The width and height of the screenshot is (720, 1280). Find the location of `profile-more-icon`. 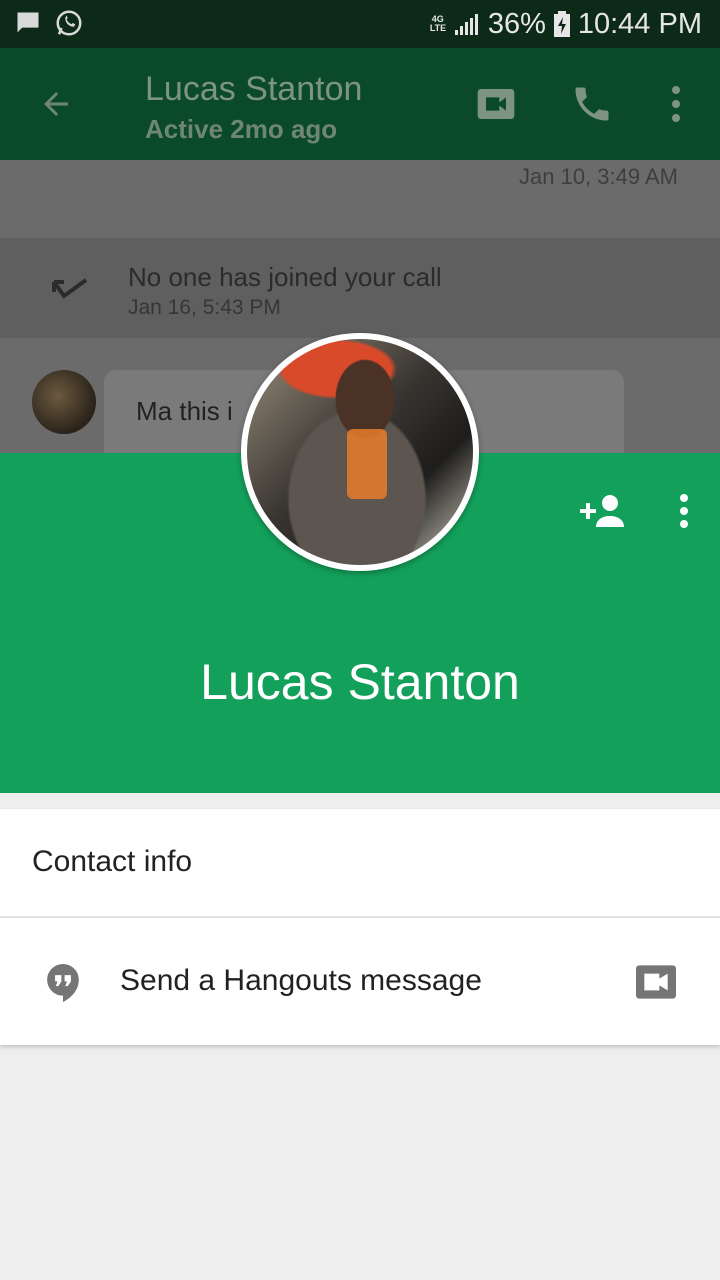

profile-more-icon is located at coordinates (684, 511).